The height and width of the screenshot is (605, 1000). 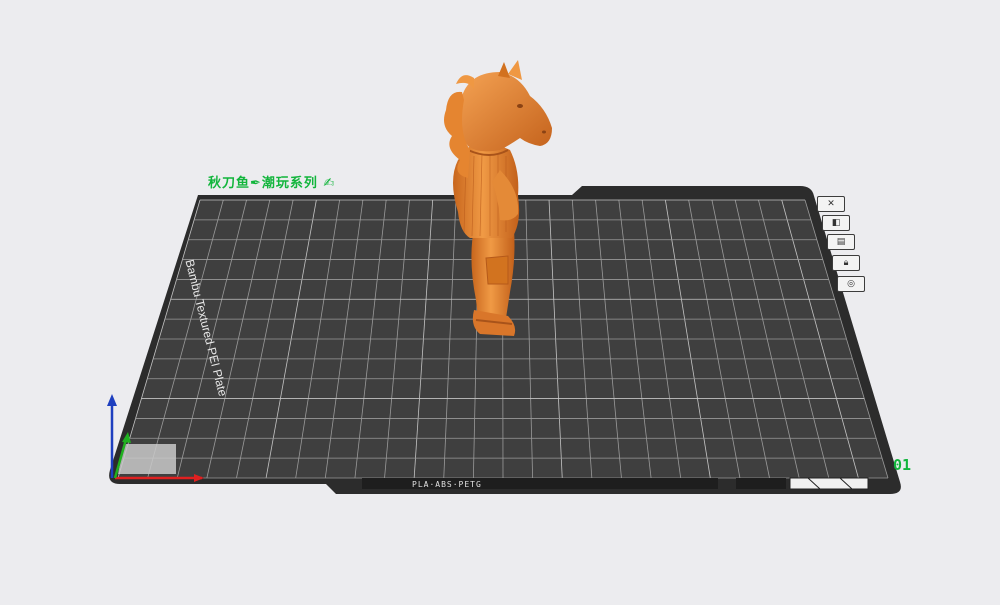 I want to click on origin-square, so click(x=147, y=459).